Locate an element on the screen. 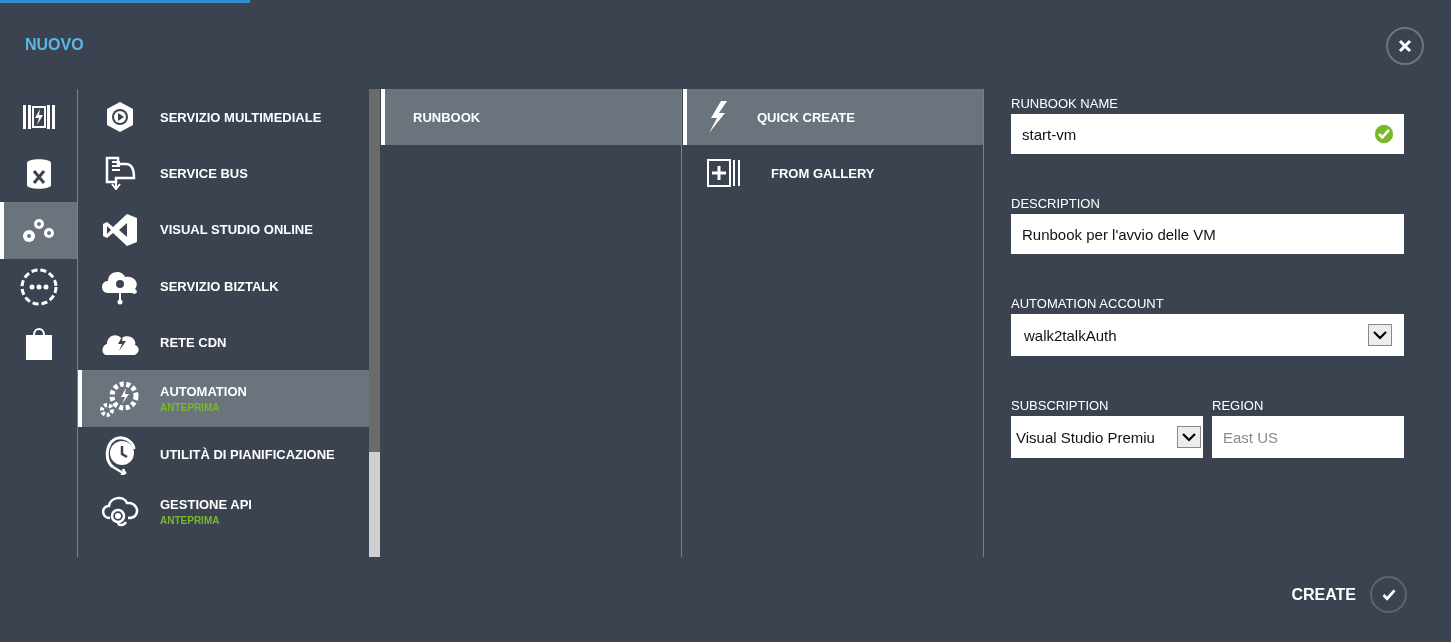  shopping-bag-icon is located at coordinates (38, 343).